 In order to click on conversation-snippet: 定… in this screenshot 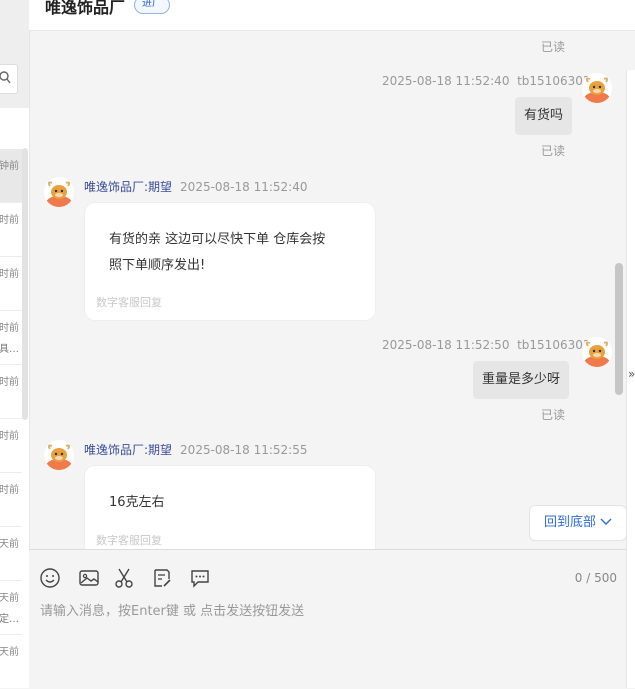, I will do `click(9, 619)`.